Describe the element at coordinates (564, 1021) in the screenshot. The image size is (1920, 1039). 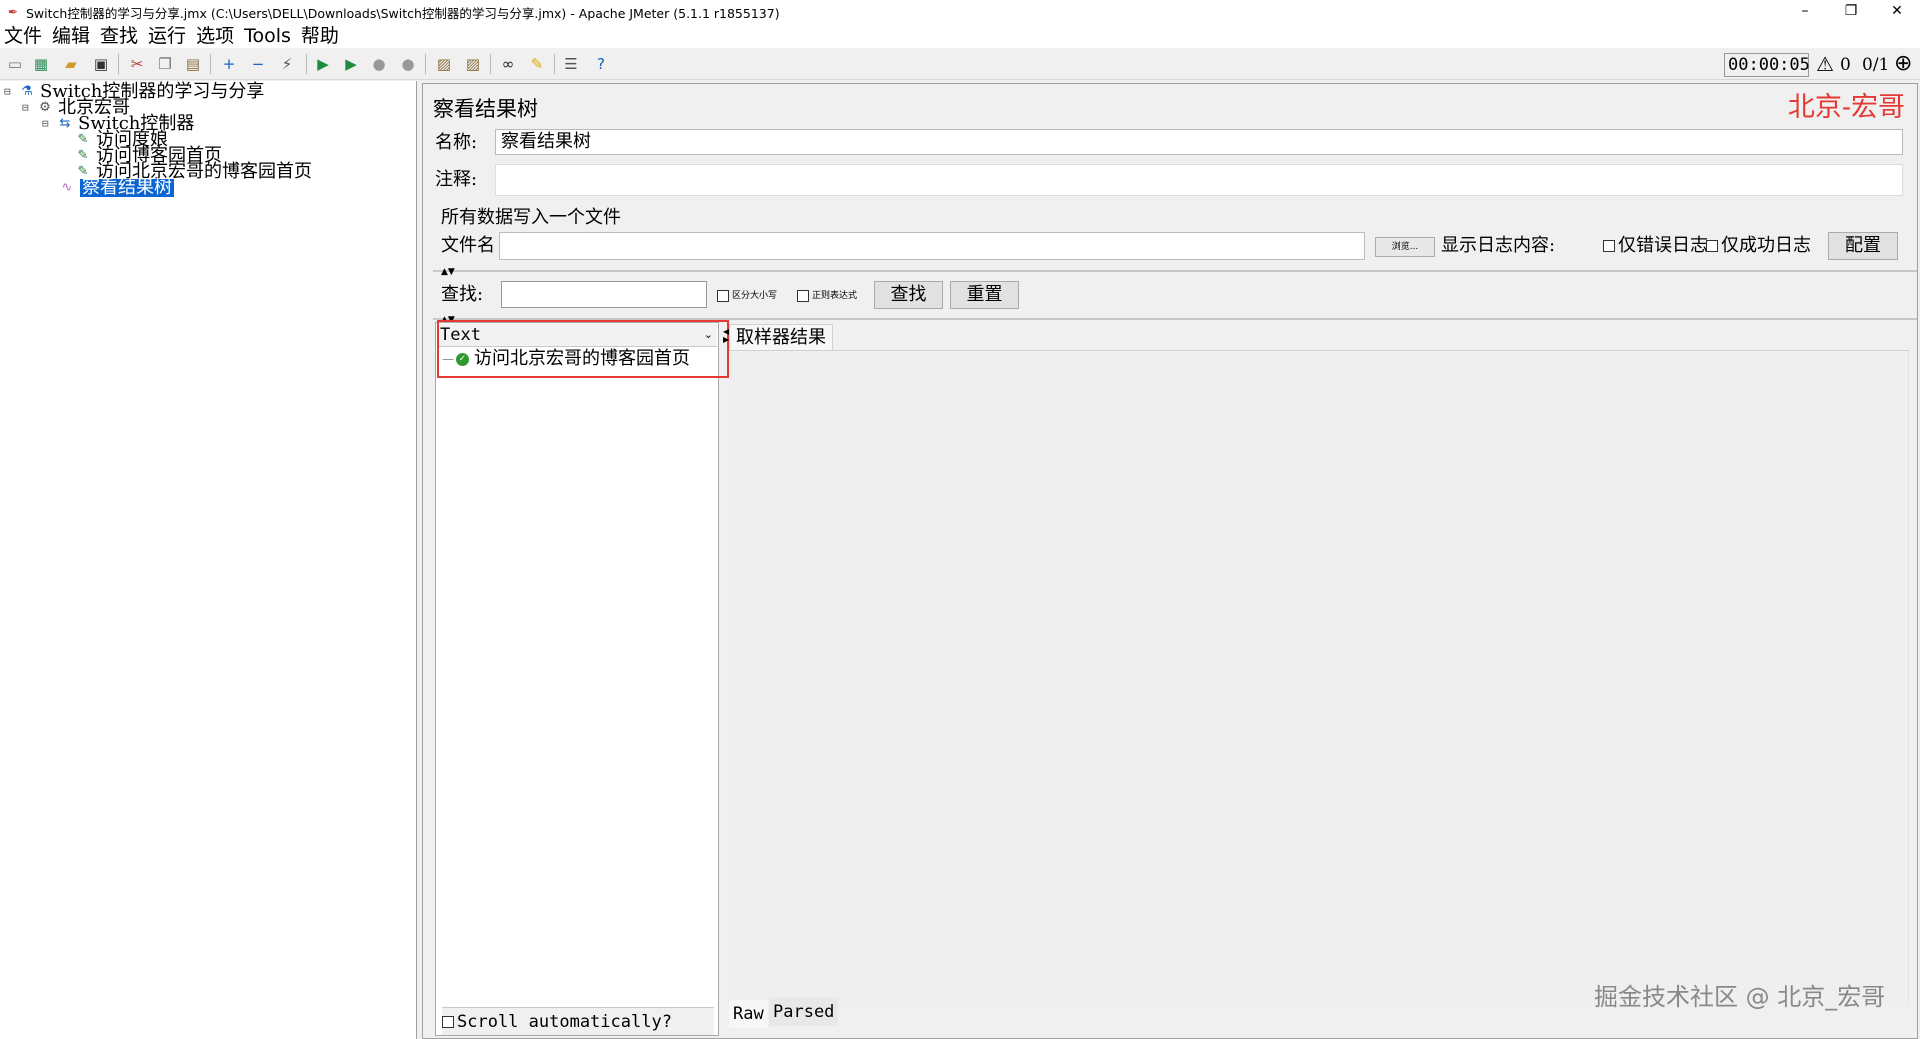
I see `scroll-automatically-label: Scroll automatically?` at that location.